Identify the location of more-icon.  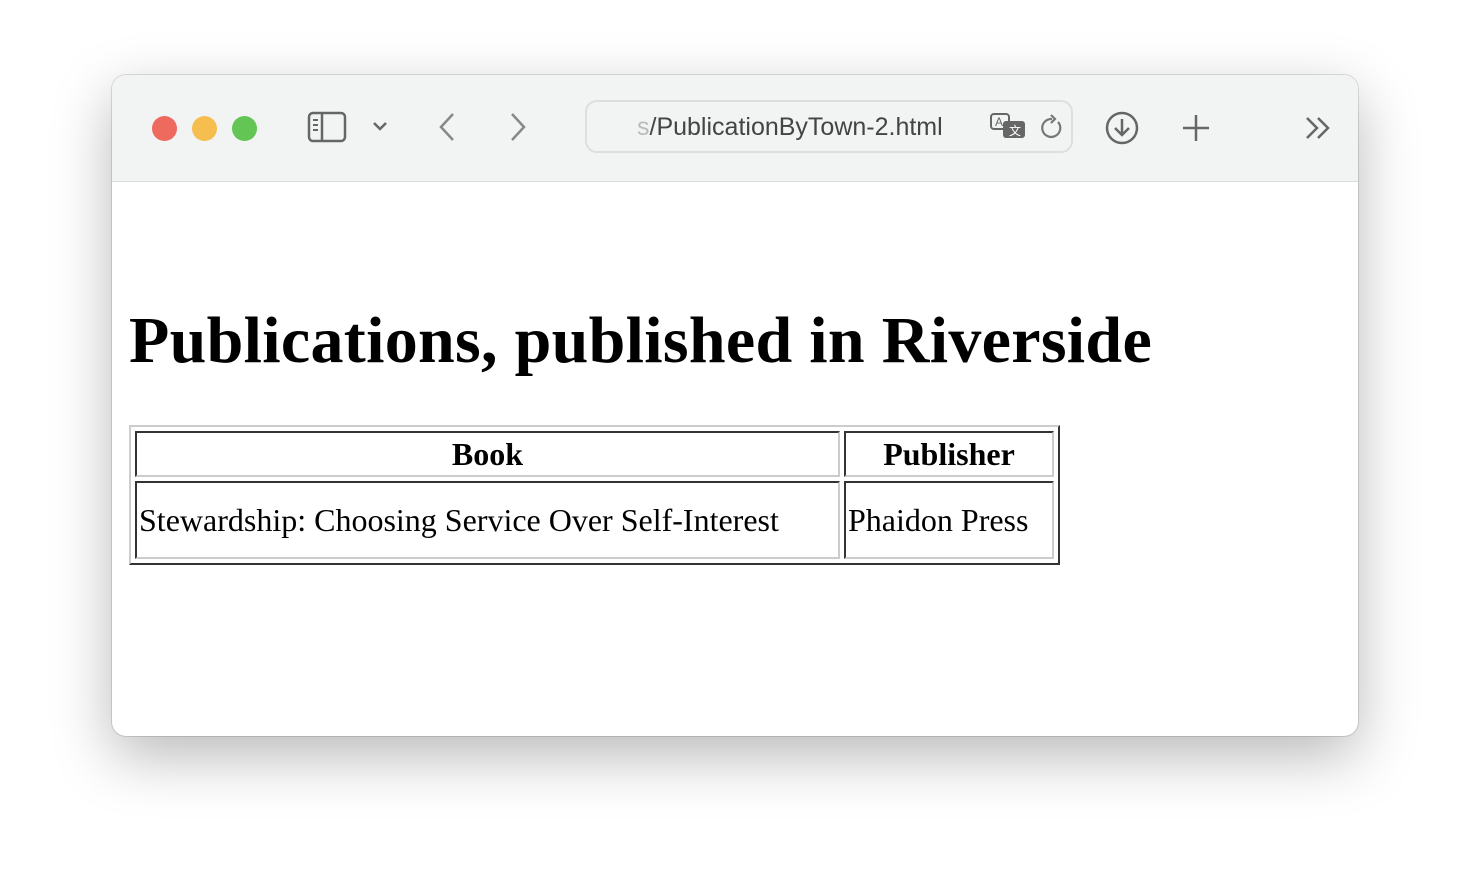
(1319, 128).